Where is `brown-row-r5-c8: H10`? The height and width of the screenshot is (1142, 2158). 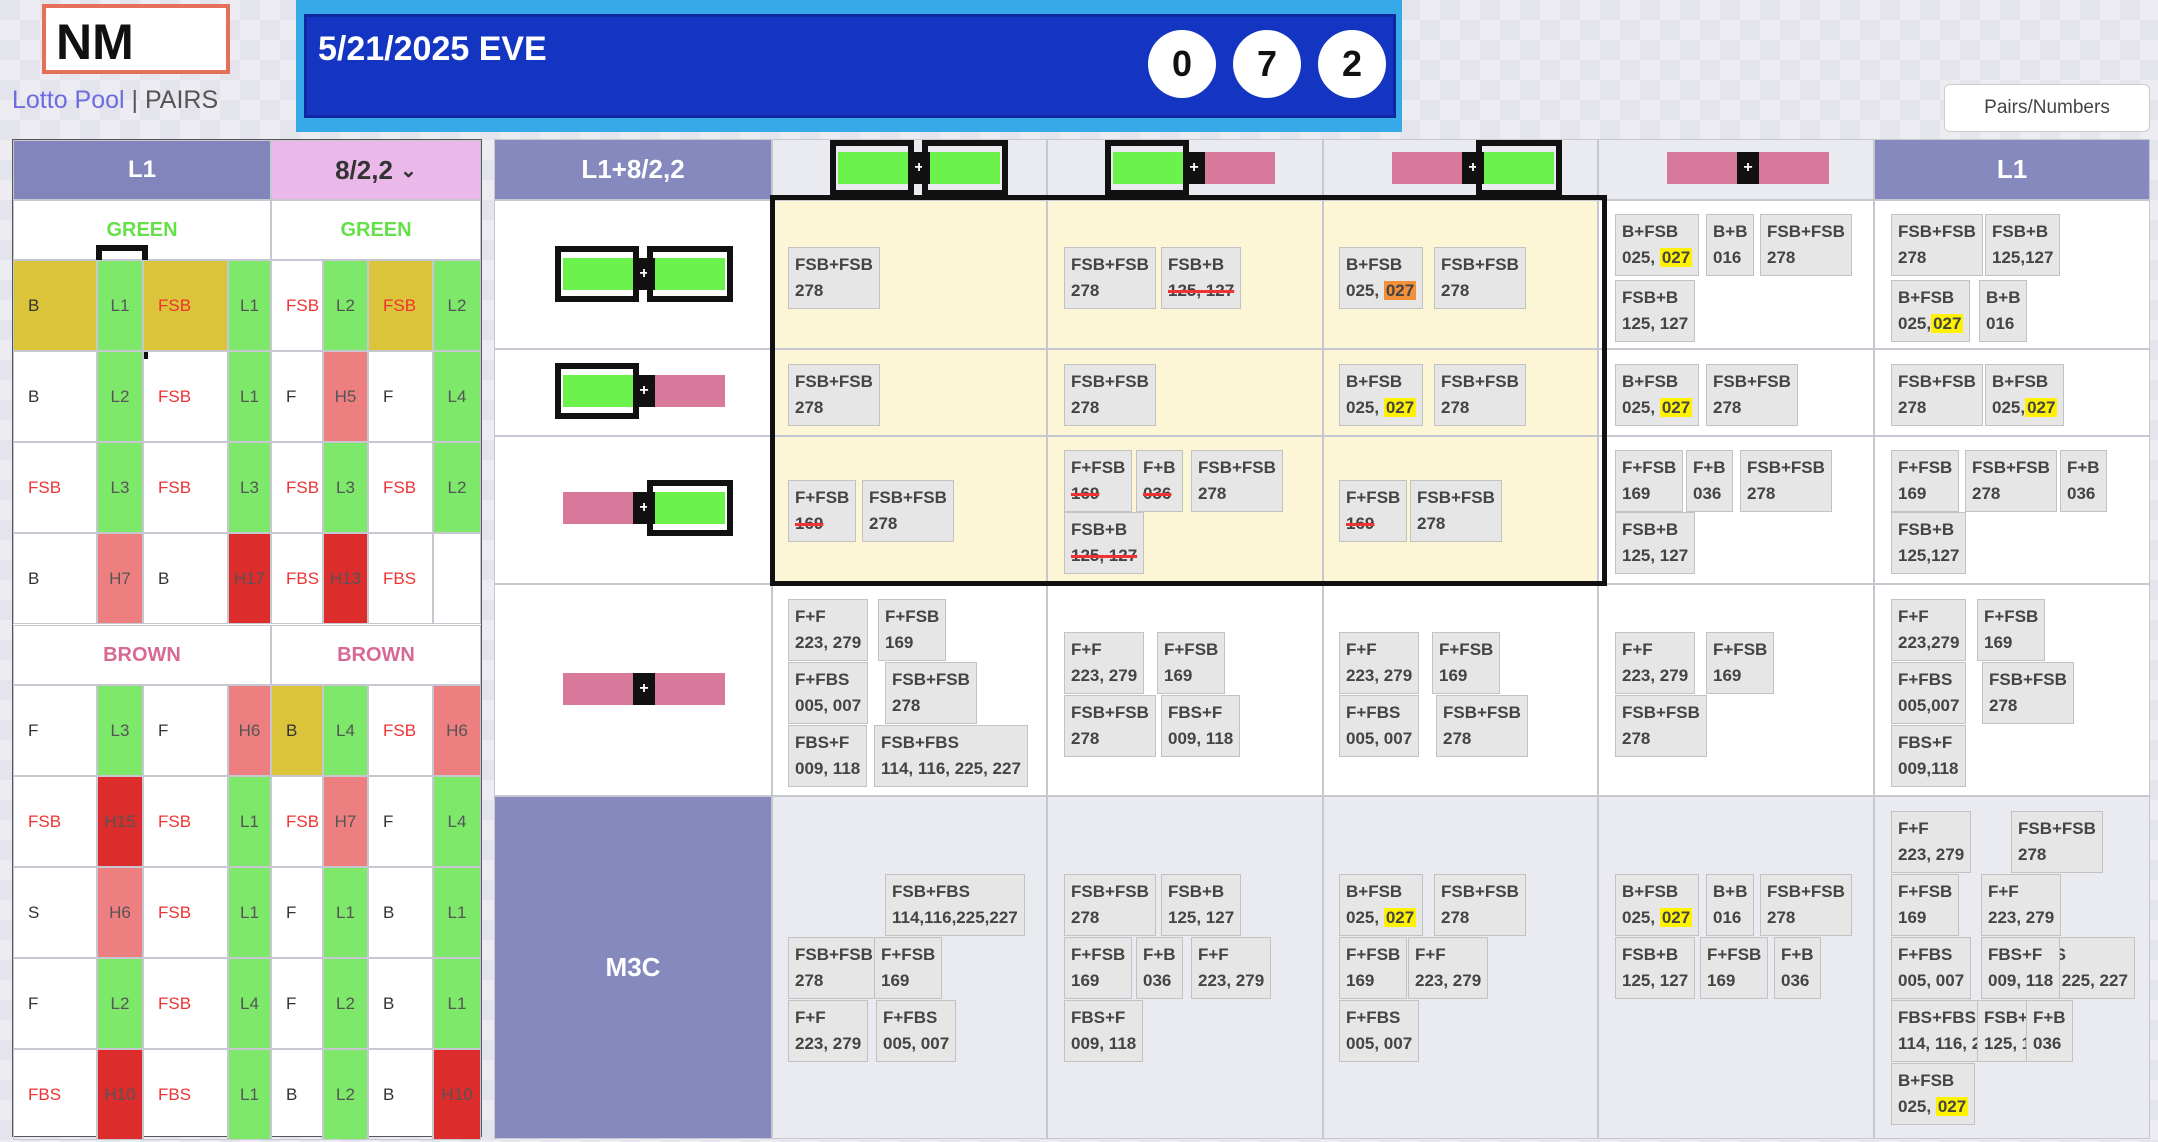
brown-row-r5-c8: H10 is located at coordinates (457, 1094).